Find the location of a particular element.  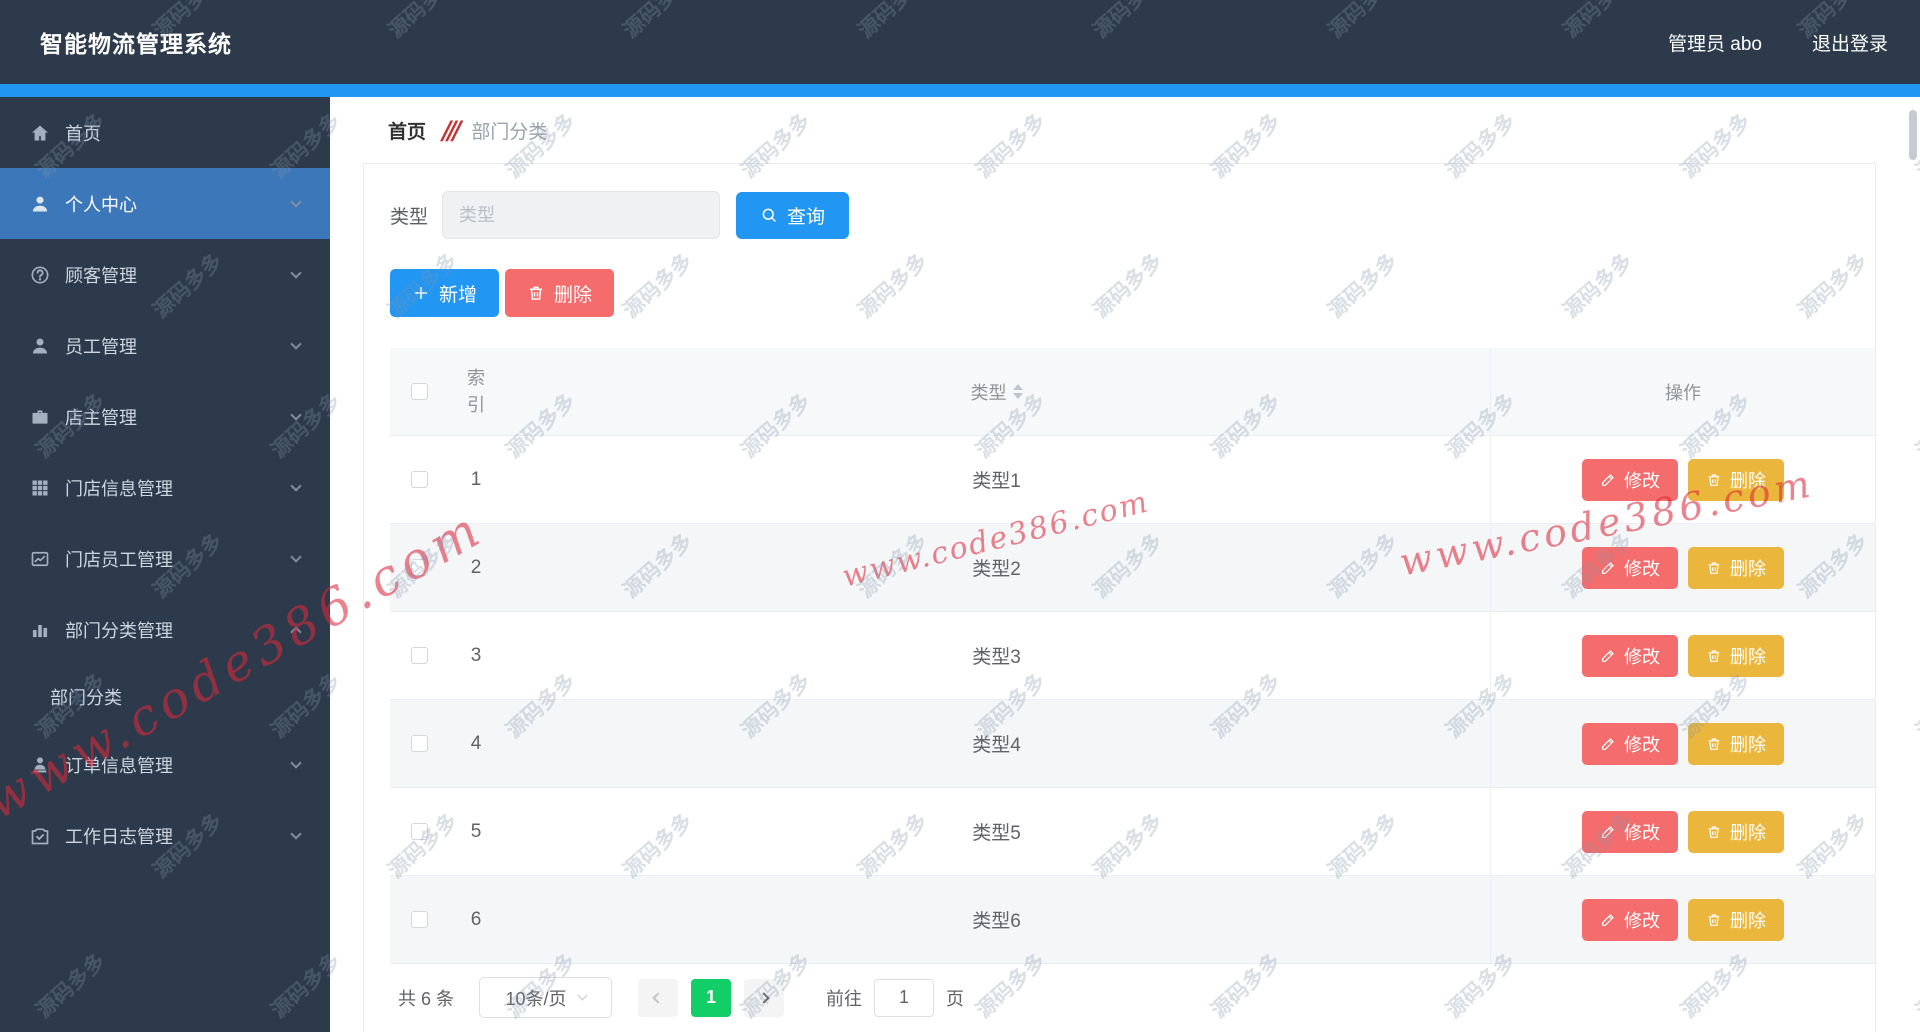

row-index: 3 is located at coordinates (476, 655).